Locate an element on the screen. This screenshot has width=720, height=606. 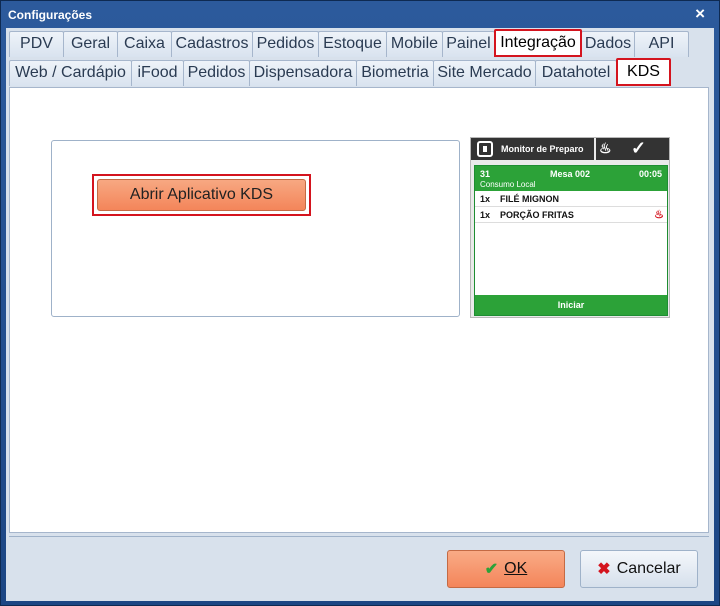
order-time: 00:05 is located at coordinates (650, 174).